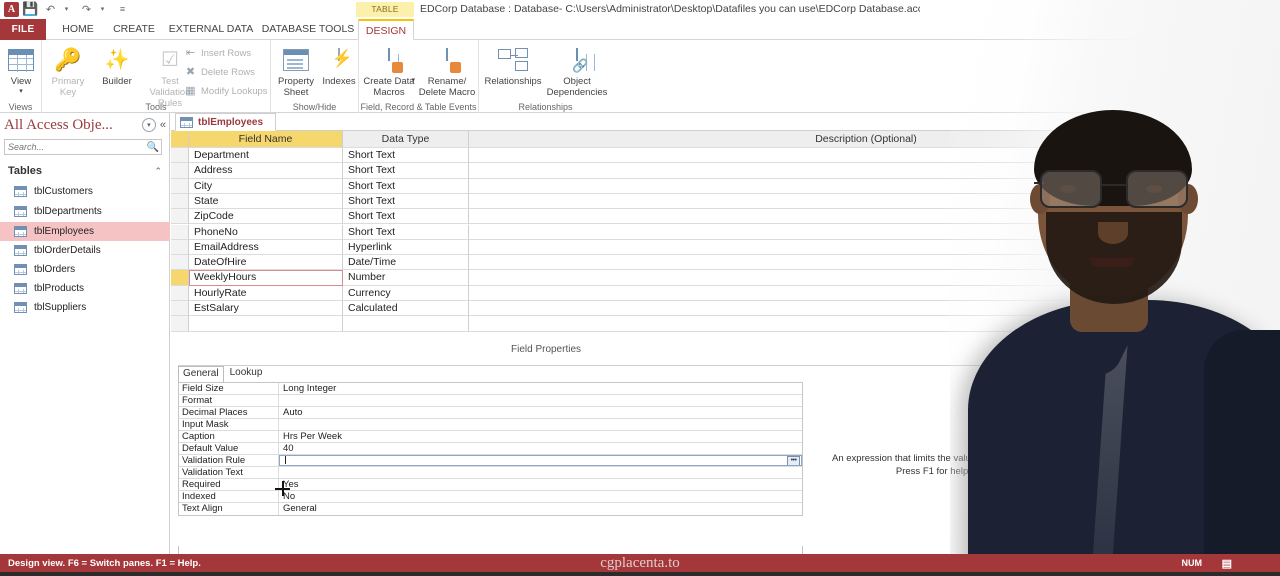 Image resolution: width=1280 pixels, height=576 pixels. What do you see at coordinates (540, 448) in the screenshot?
I see `property-value: 40` at bounding box center [540, 448].